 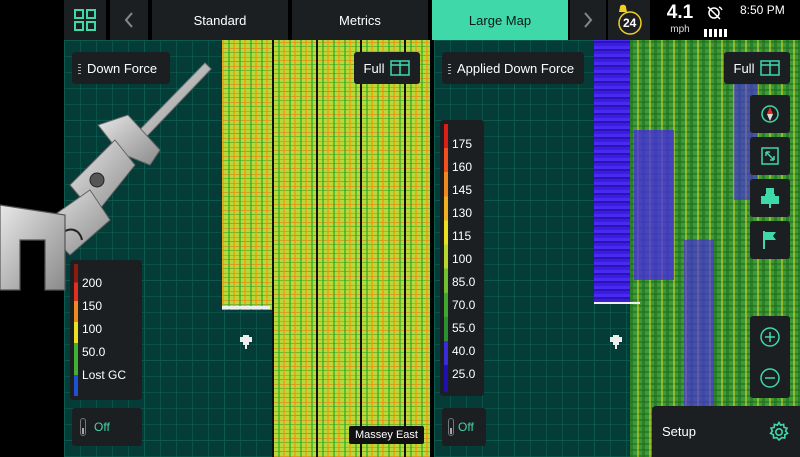 I want to click on fit-view-icon, so click(x=770, y=156).